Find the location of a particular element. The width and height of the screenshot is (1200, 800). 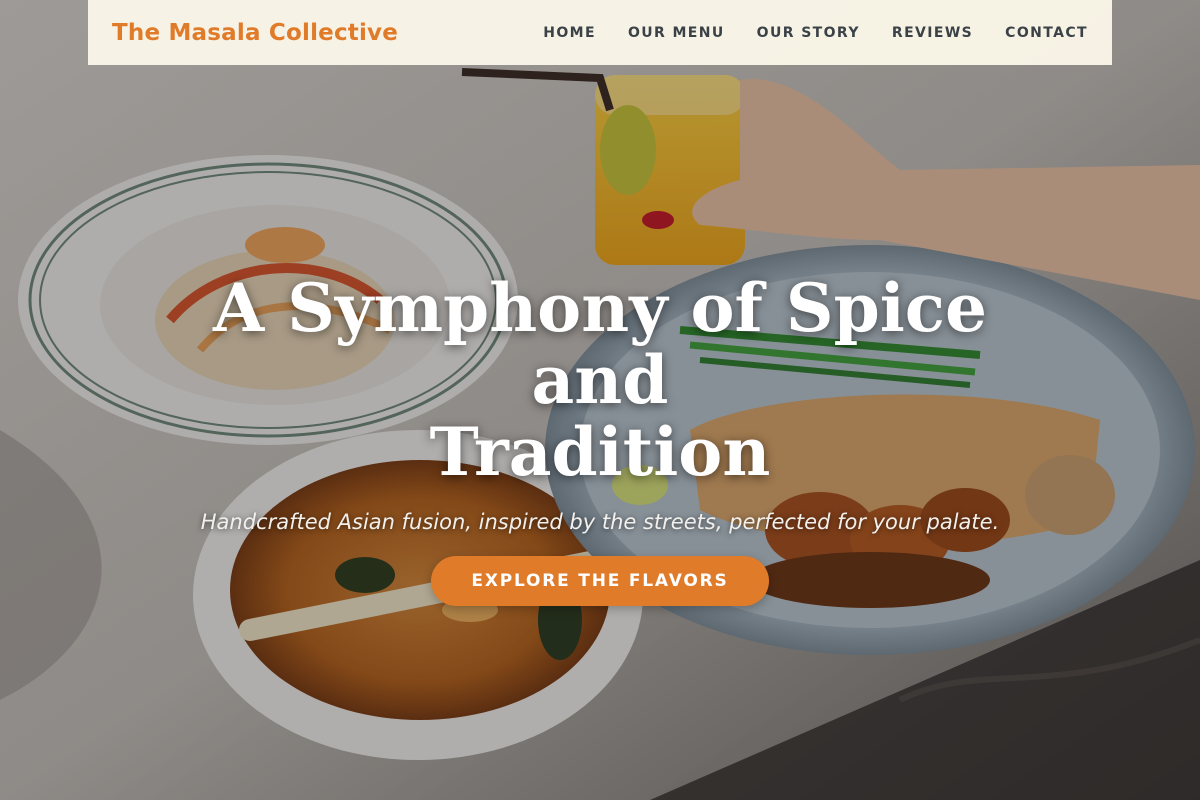

nav-link-our-story: OUR STORY is located at coordinates (808, 33).